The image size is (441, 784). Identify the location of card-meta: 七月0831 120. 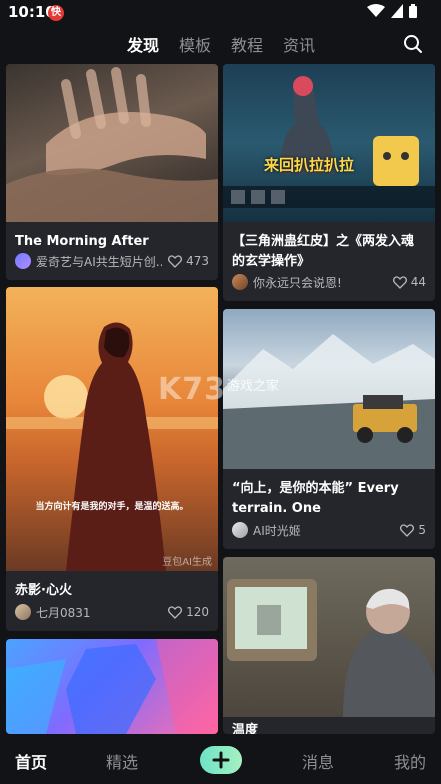
(112, 612).